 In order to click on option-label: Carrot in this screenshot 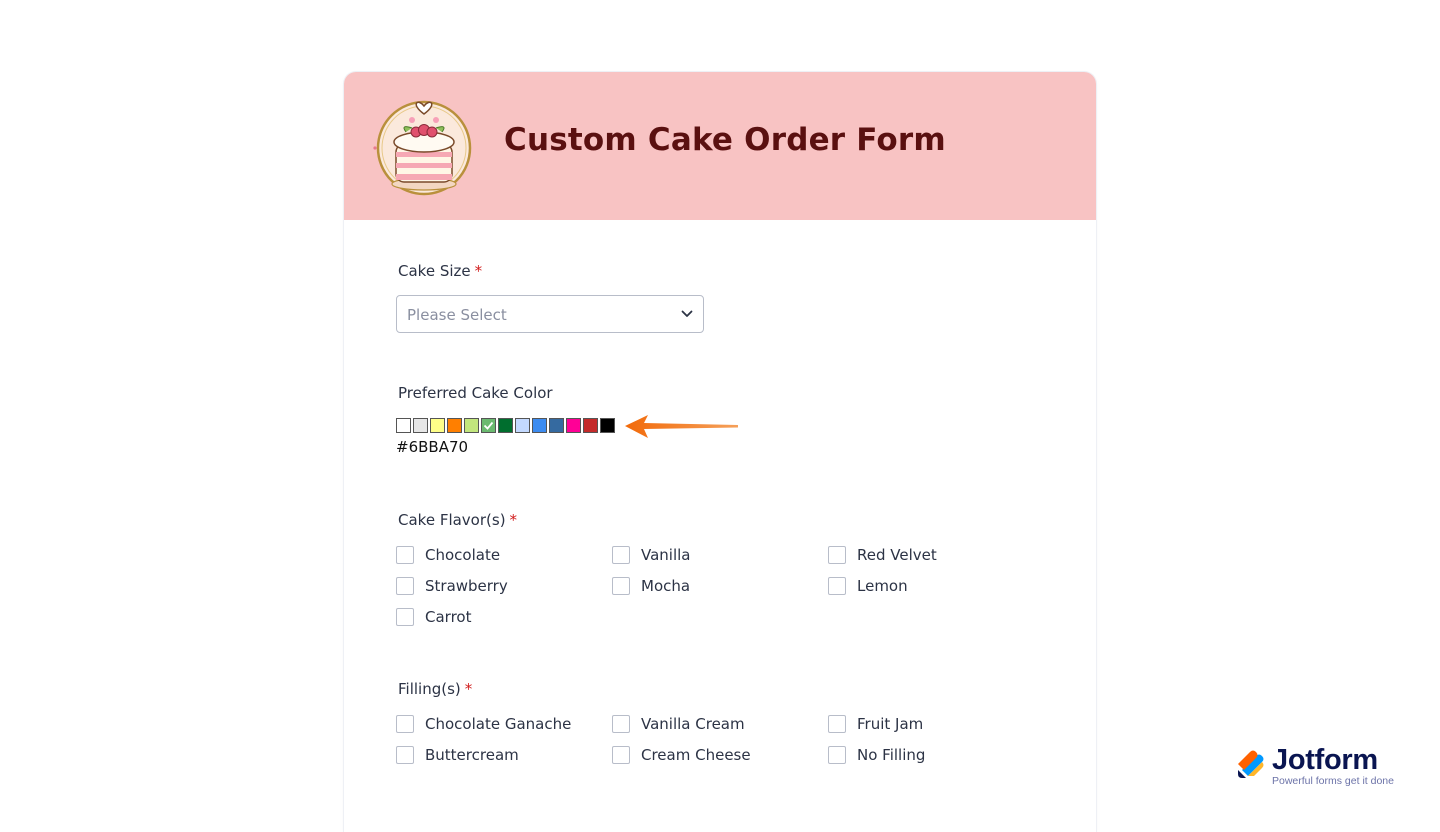, I will do `click(448, 617)`.